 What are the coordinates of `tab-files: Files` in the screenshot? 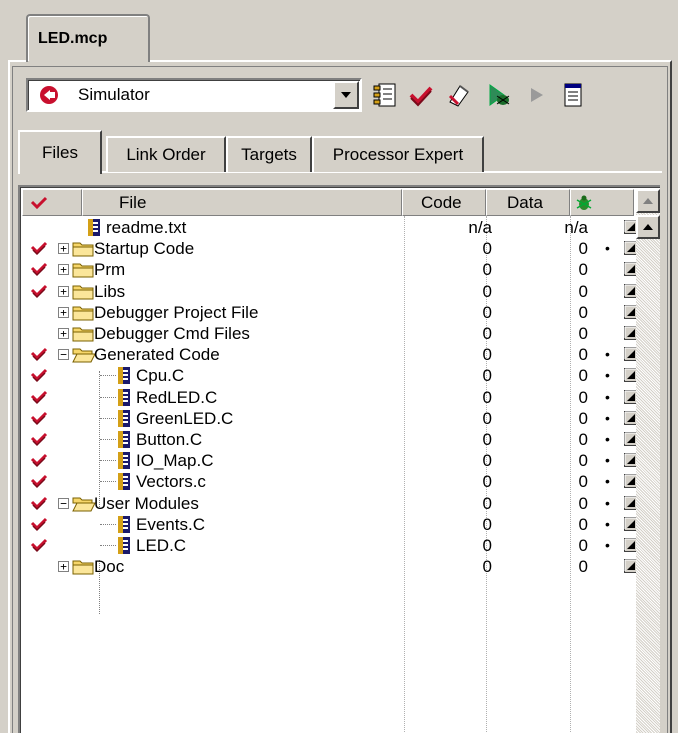 It's located at (60, 152).